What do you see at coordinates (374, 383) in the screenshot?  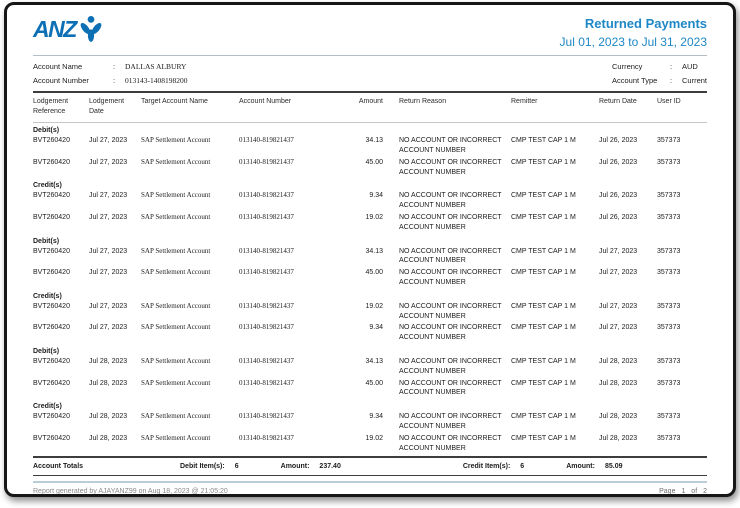 I see `cell-amount: 45.00` at bounding box center [374, 383].